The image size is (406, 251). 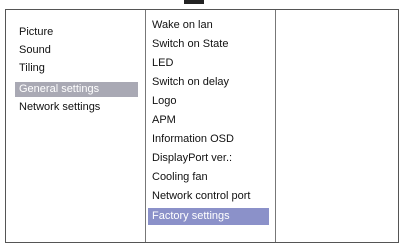 I want to click on submenu-item-switch-on-state: Switch on State, so click(x=208, y=44).